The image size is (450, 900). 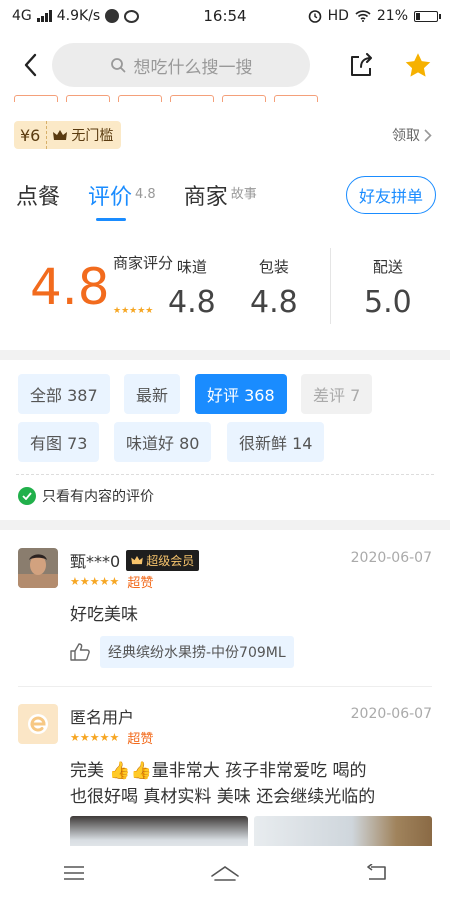 What do you see at coordinates (95, 561) in the screenshot?
I see `username: 甄***0` at bounding box center [95, 561].